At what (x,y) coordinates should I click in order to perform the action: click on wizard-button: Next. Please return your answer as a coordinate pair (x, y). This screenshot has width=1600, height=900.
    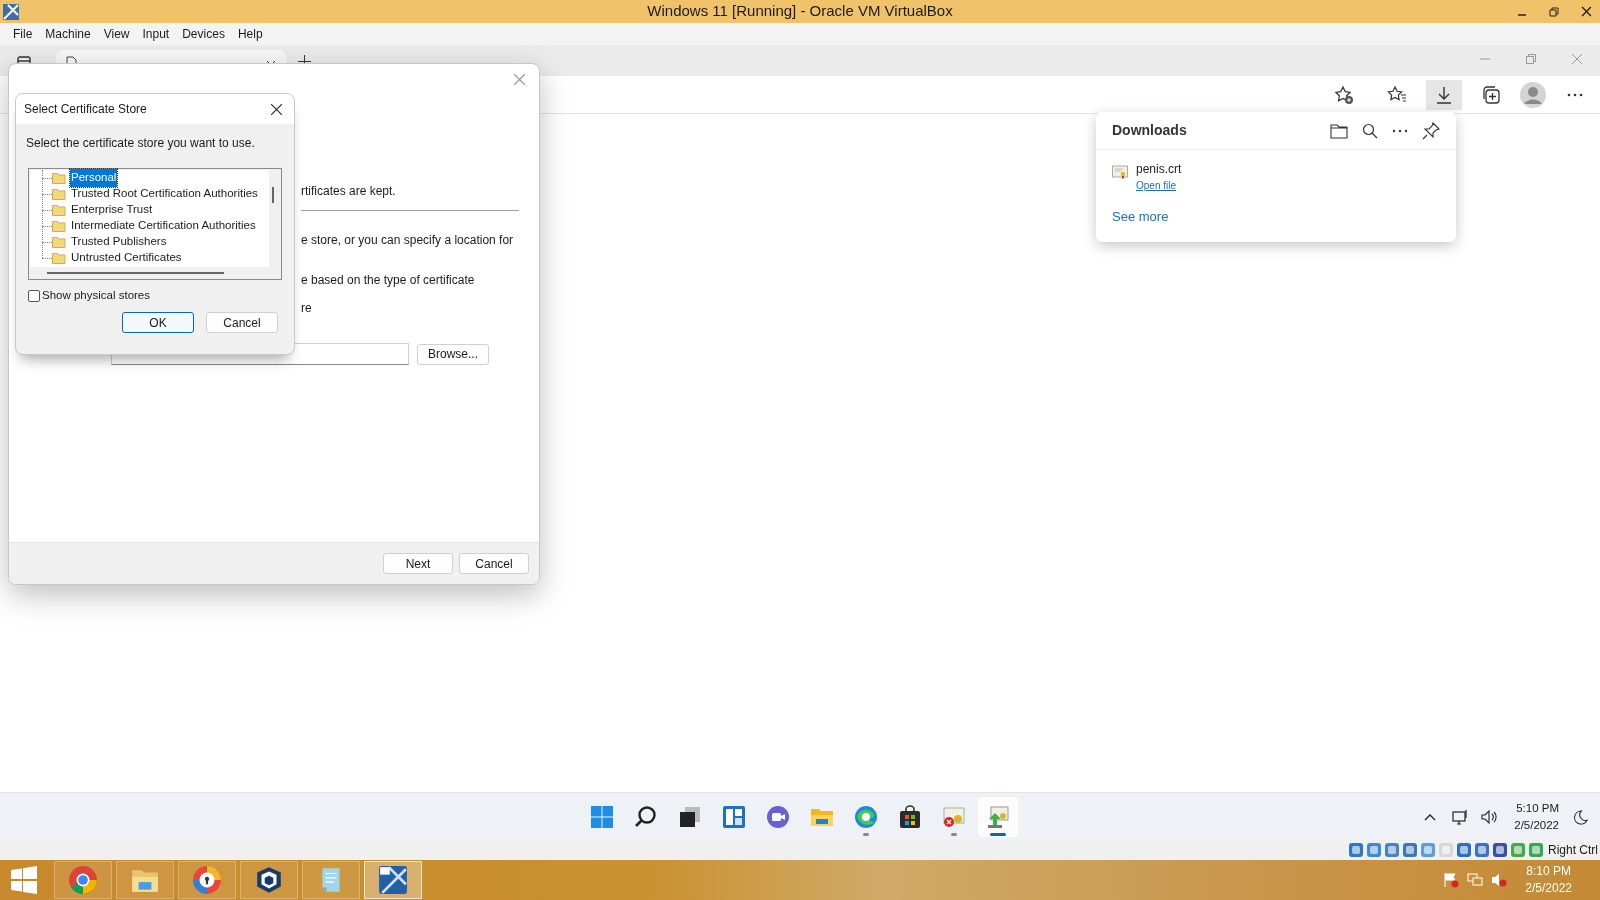
    Looking at the image, I should click on (418, 563).